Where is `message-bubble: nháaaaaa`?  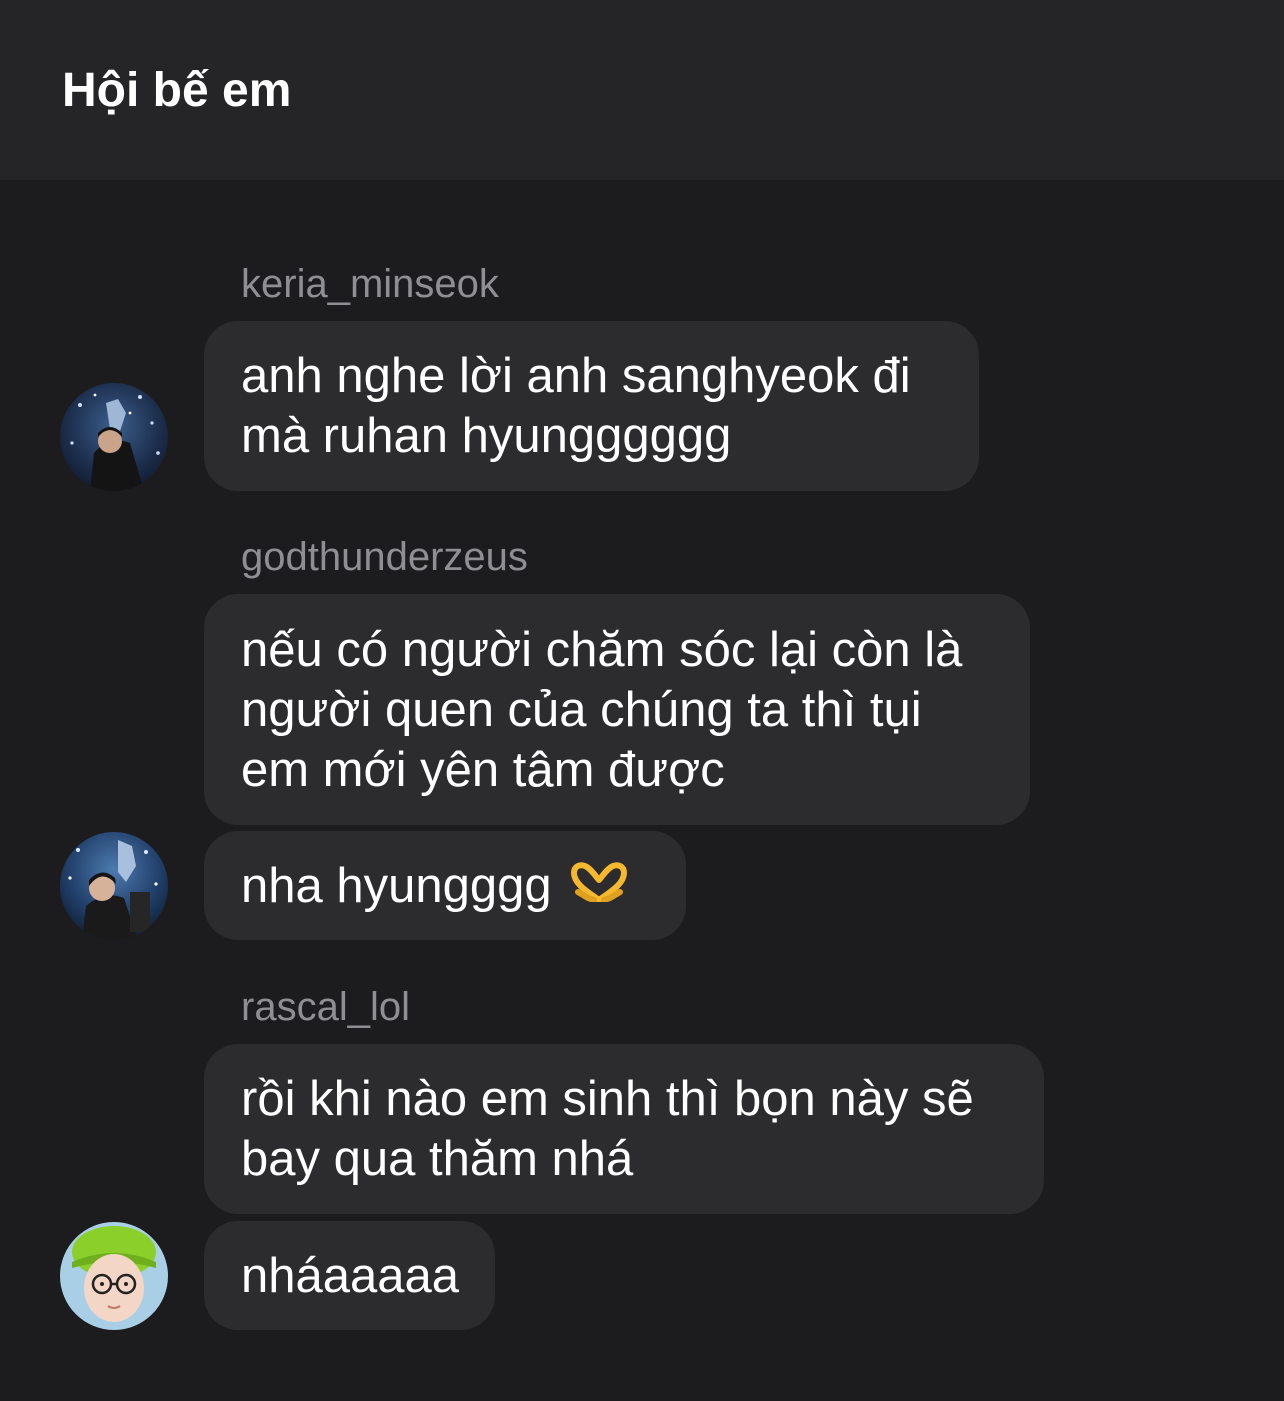
message-bubble: nháaaaaa is located at coordinates (349, 1275).